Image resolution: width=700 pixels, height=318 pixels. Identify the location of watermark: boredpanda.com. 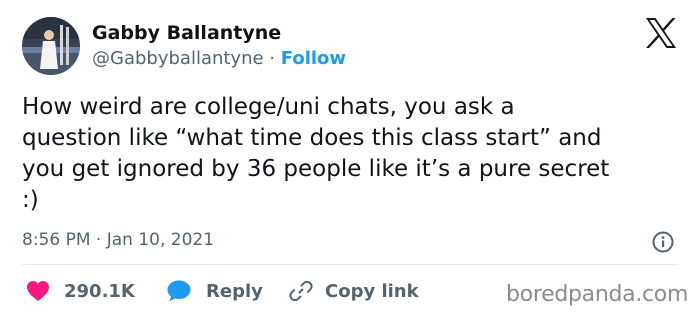
(597, 294).